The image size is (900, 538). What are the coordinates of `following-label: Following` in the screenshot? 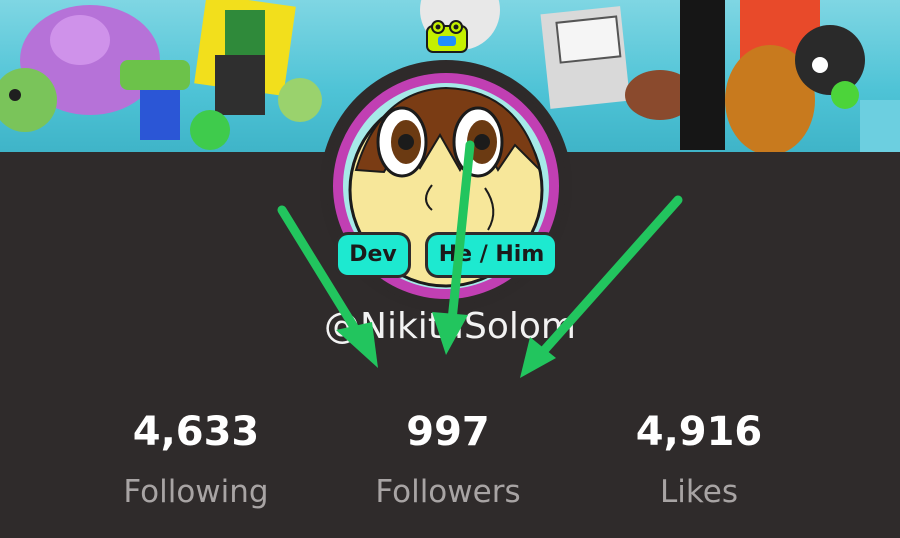 It's located at (196, 492).